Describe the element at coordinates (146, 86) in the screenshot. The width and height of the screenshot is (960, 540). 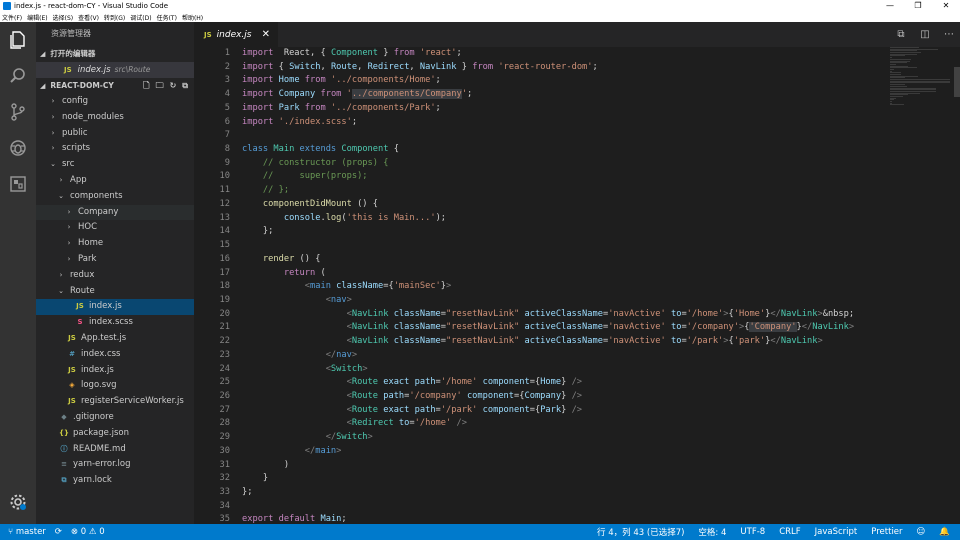
I see `new-file-icon: 🗋` at that location.